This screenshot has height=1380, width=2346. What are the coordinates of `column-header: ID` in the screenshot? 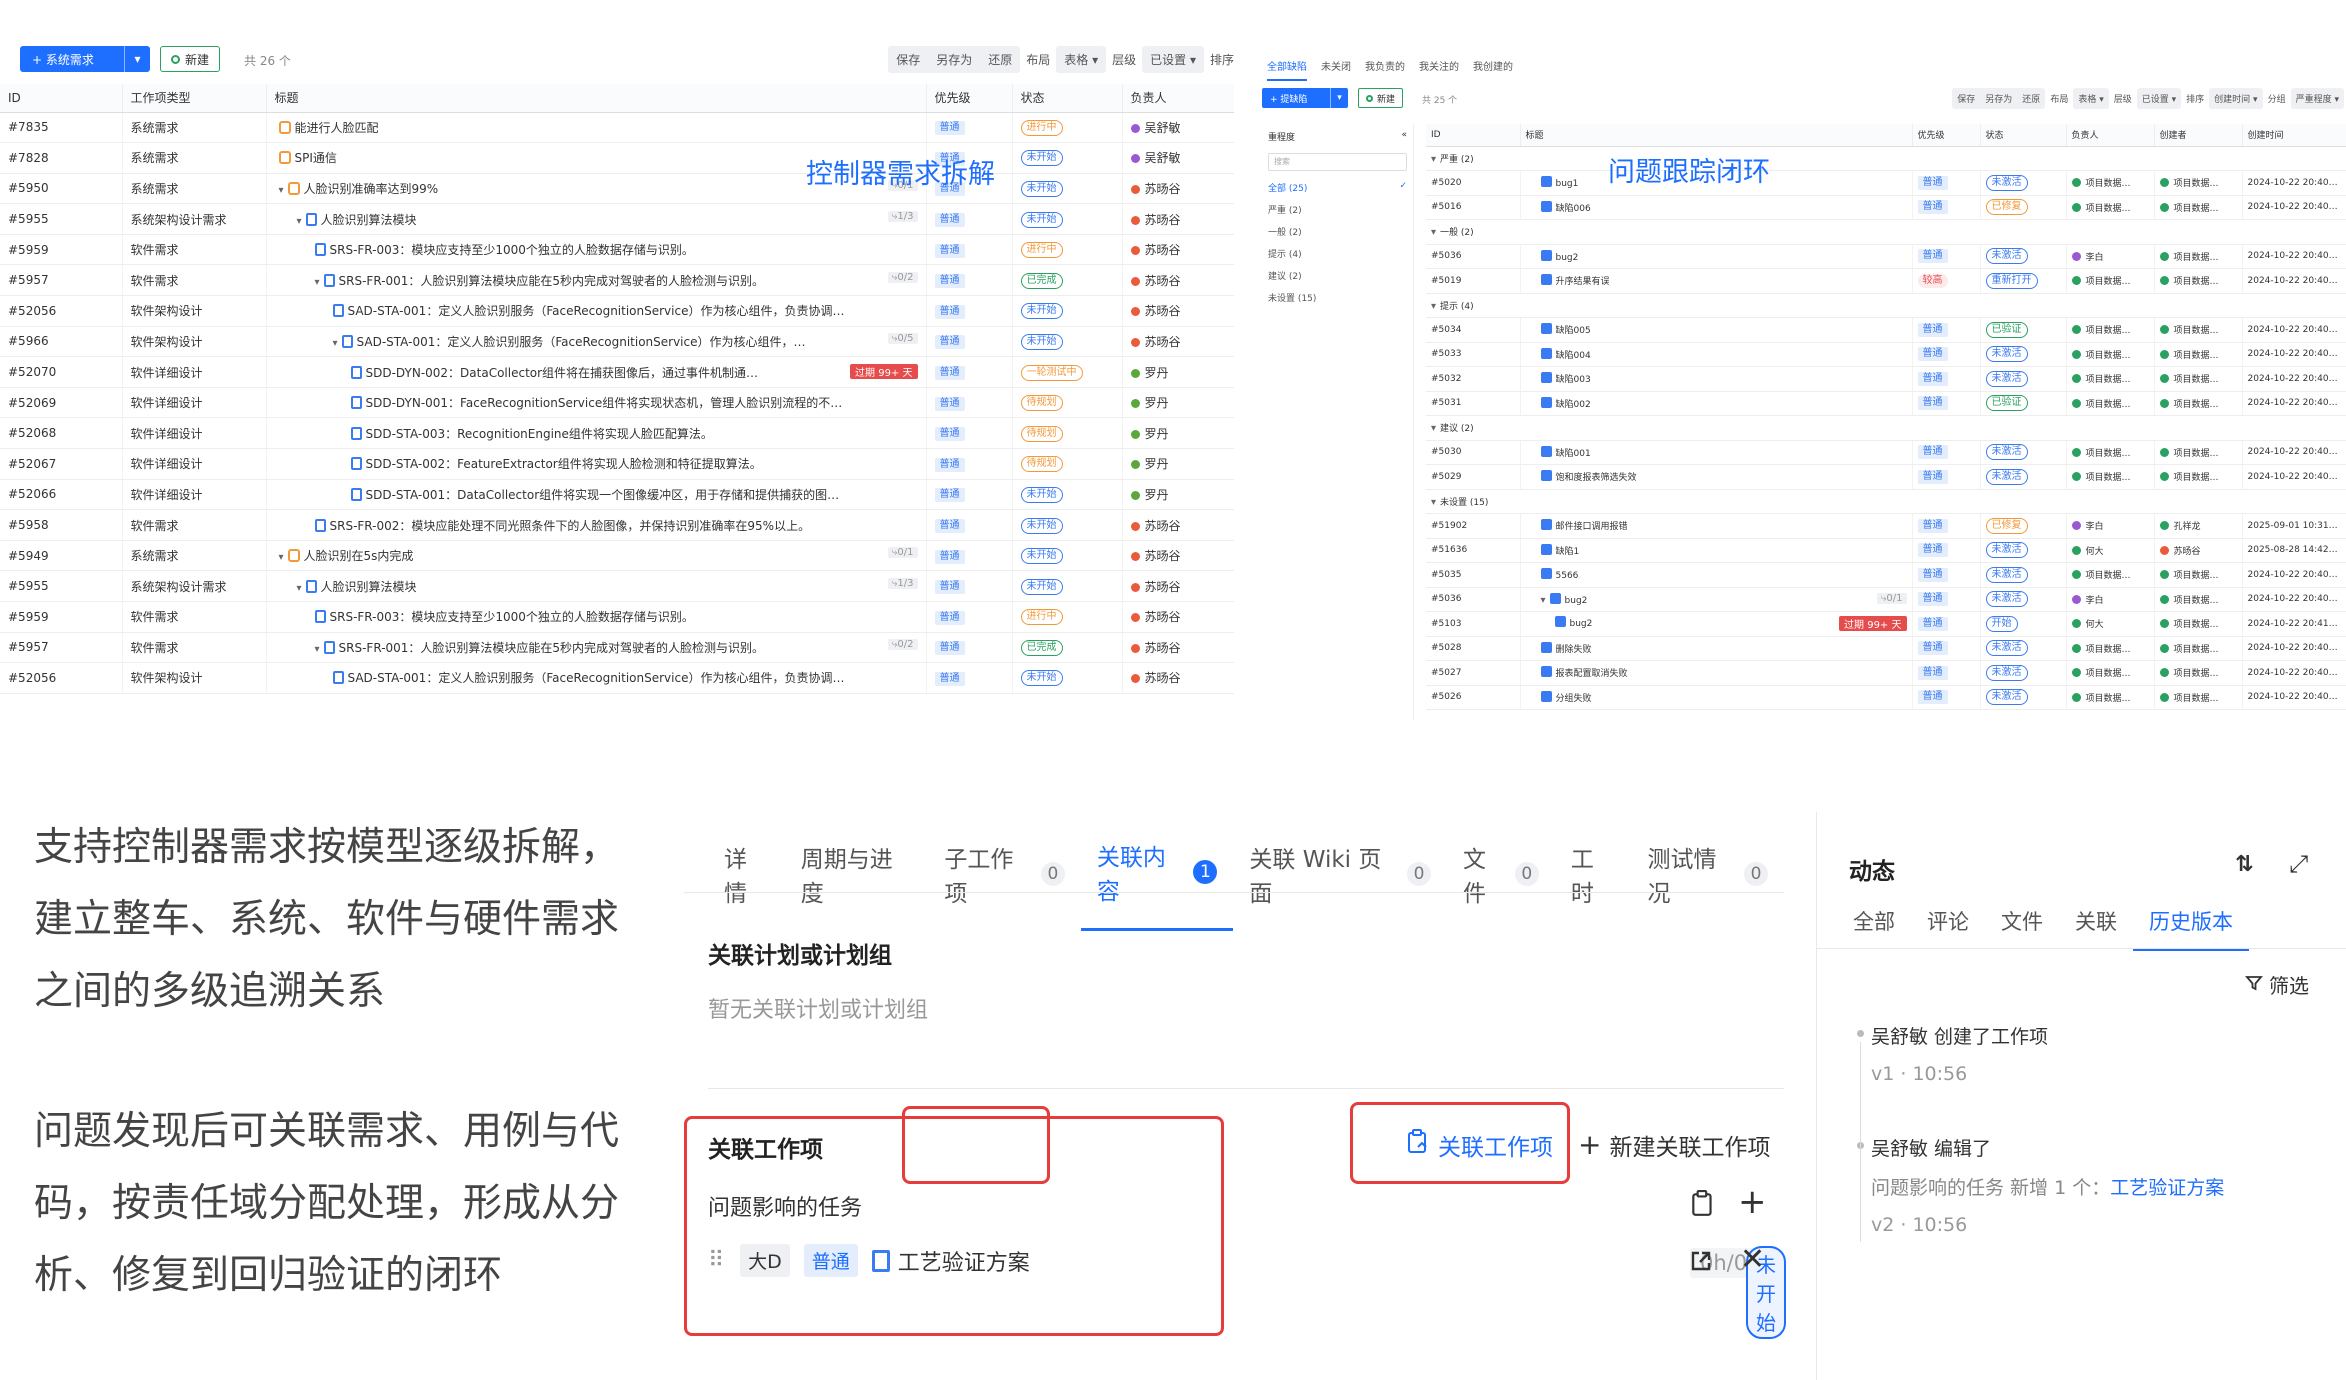 It's located at (61, 98).